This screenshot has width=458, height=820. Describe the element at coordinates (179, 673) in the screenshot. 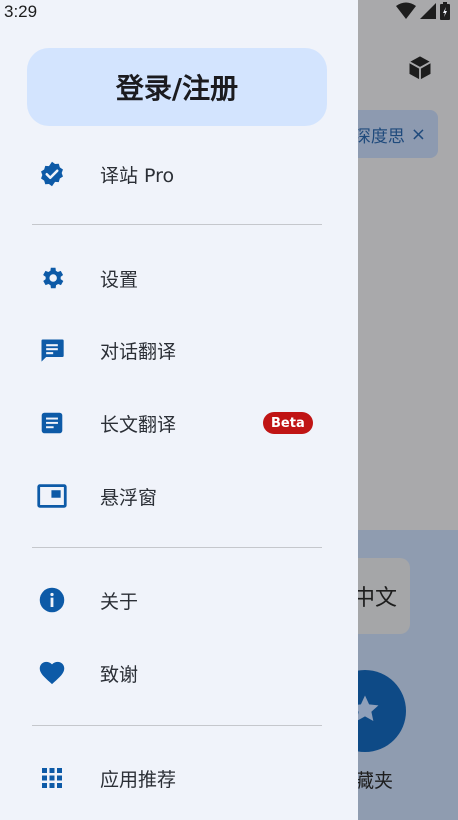

I see `drawer-item-acknowledgements: 致谢` at that location.